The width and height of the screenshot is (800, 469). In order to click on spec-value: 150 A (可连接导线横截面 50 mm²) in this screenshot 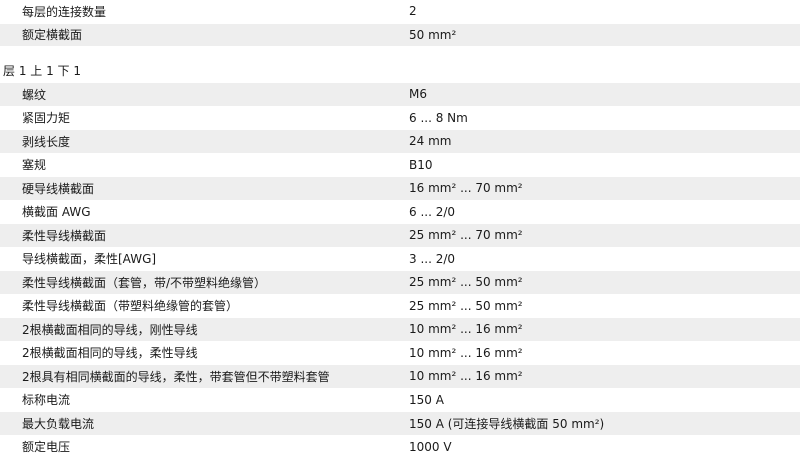, I will do `click(507, 423)`.